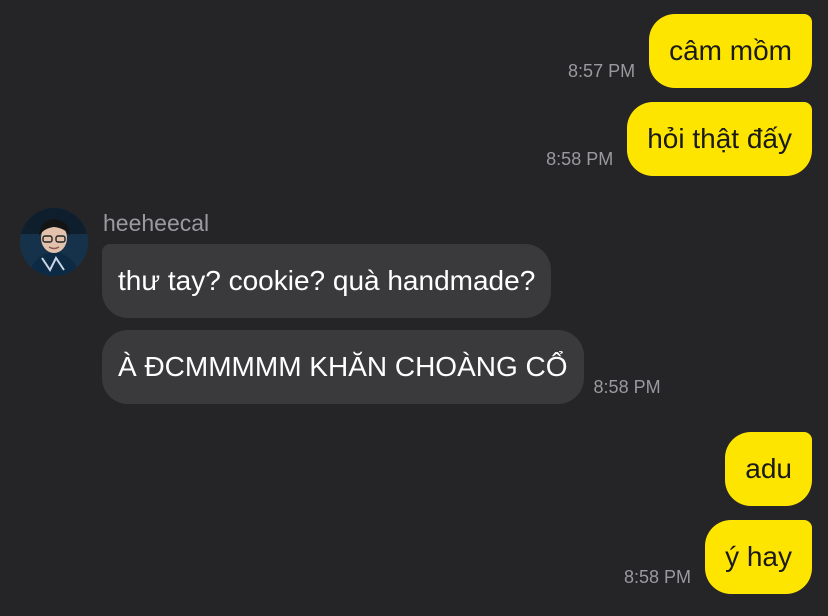  What do you see at coordinates (156, 223) in the screenshot?
I see `sender-name: heeheecal` at bounding box center [156, 223].